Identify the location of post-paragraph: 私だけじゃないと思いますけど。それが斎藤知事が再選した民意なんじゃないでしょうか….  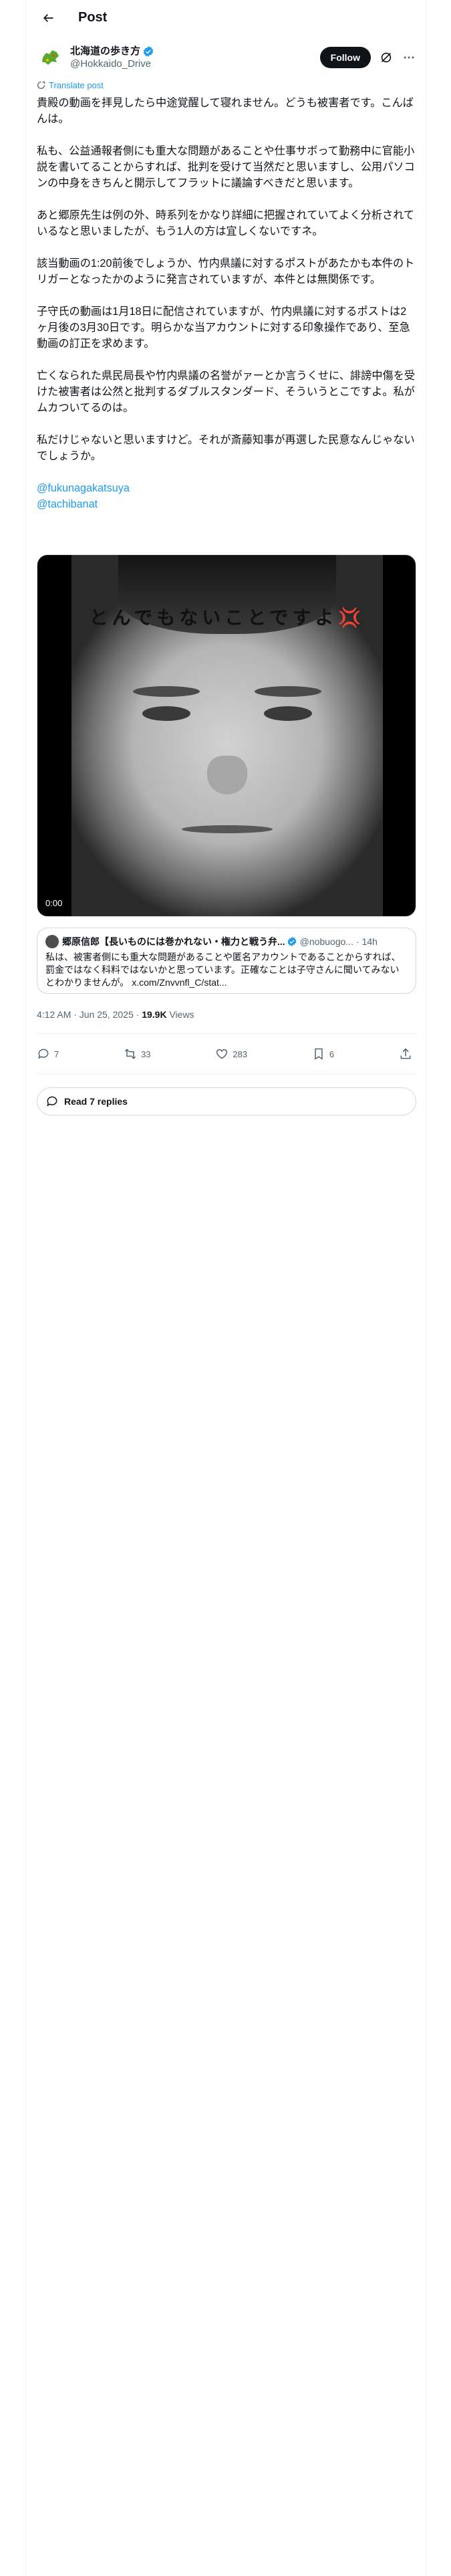
(226, 448).